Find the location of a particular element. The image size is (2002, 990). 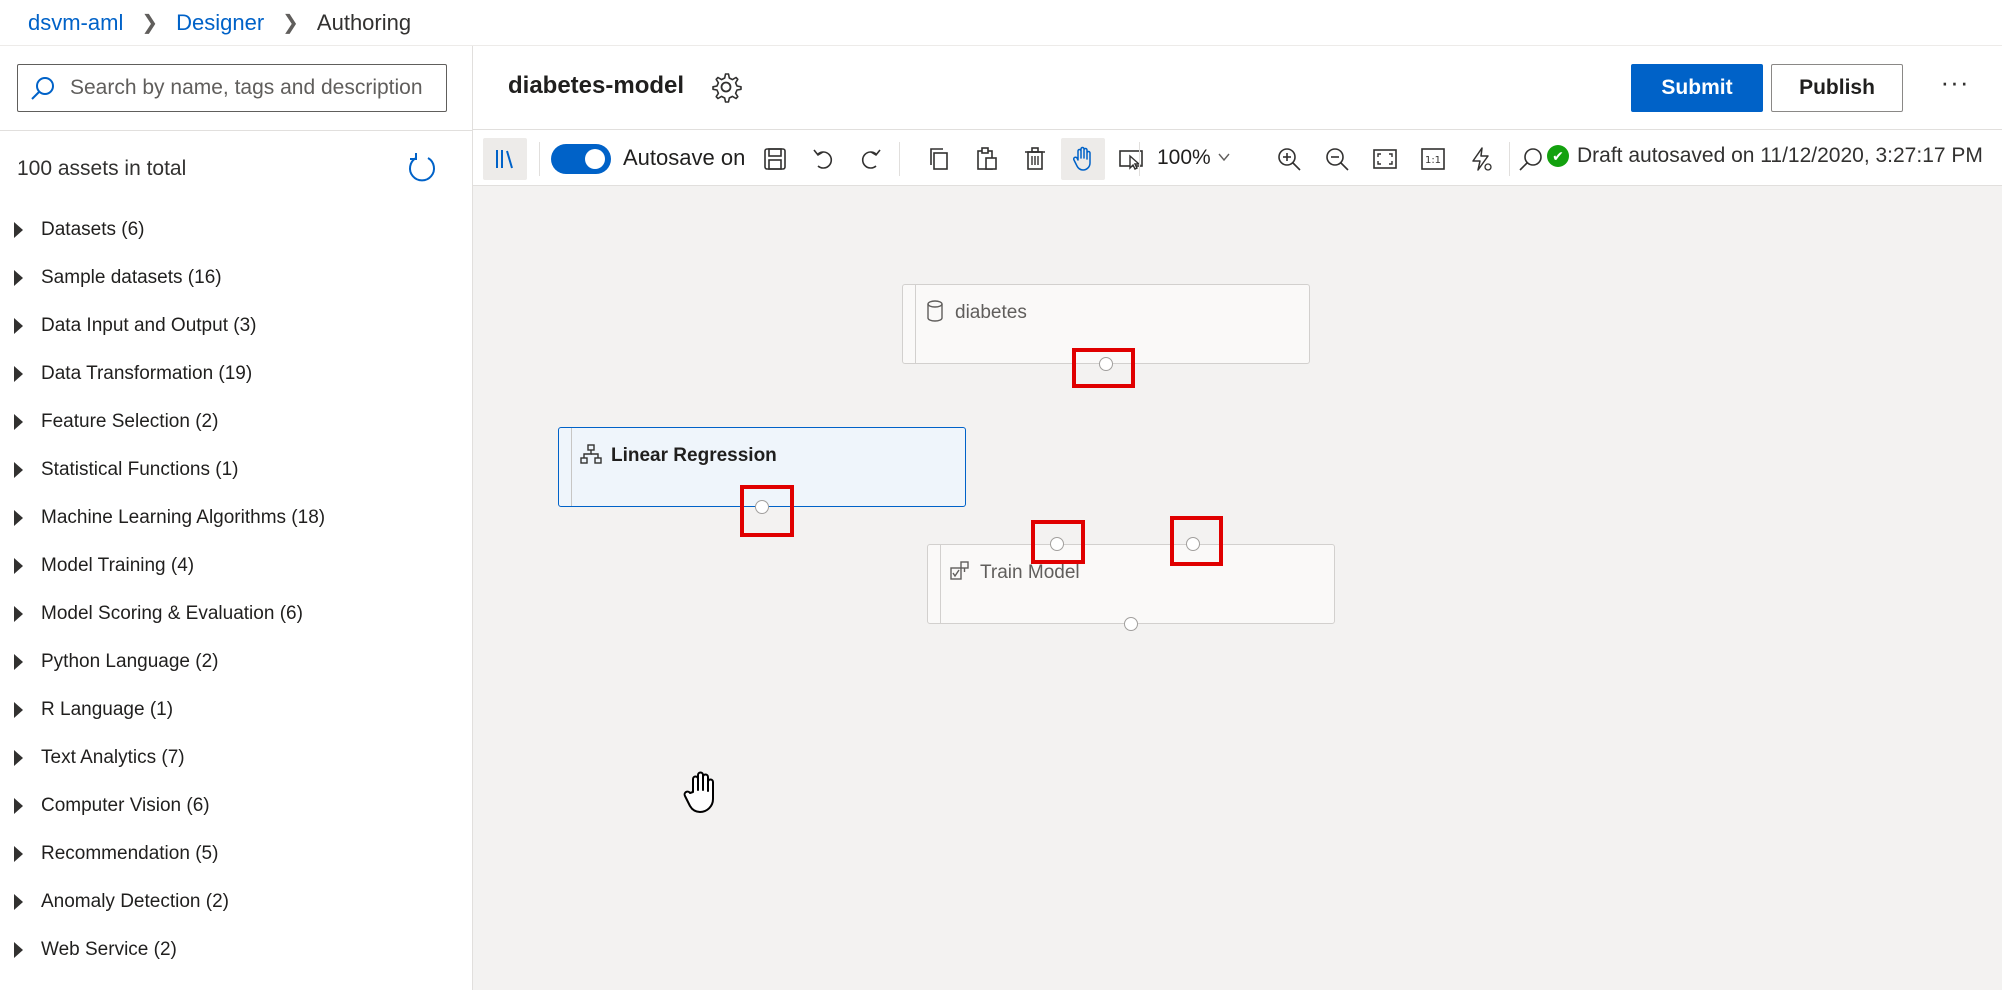

undo-icon is located at coordinates (823, 159).